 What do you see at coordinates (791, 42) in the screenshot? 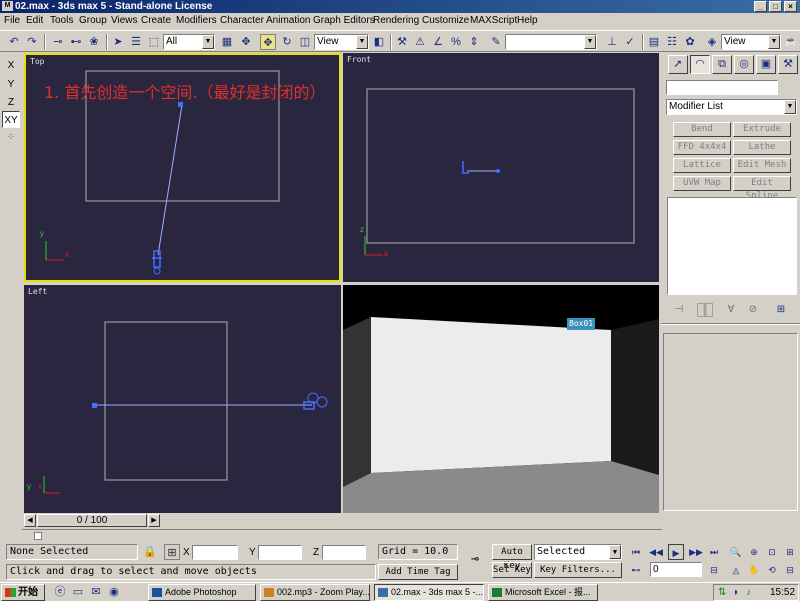
I see `quick-render-icon: ☕` at bounding box center [791, 42].